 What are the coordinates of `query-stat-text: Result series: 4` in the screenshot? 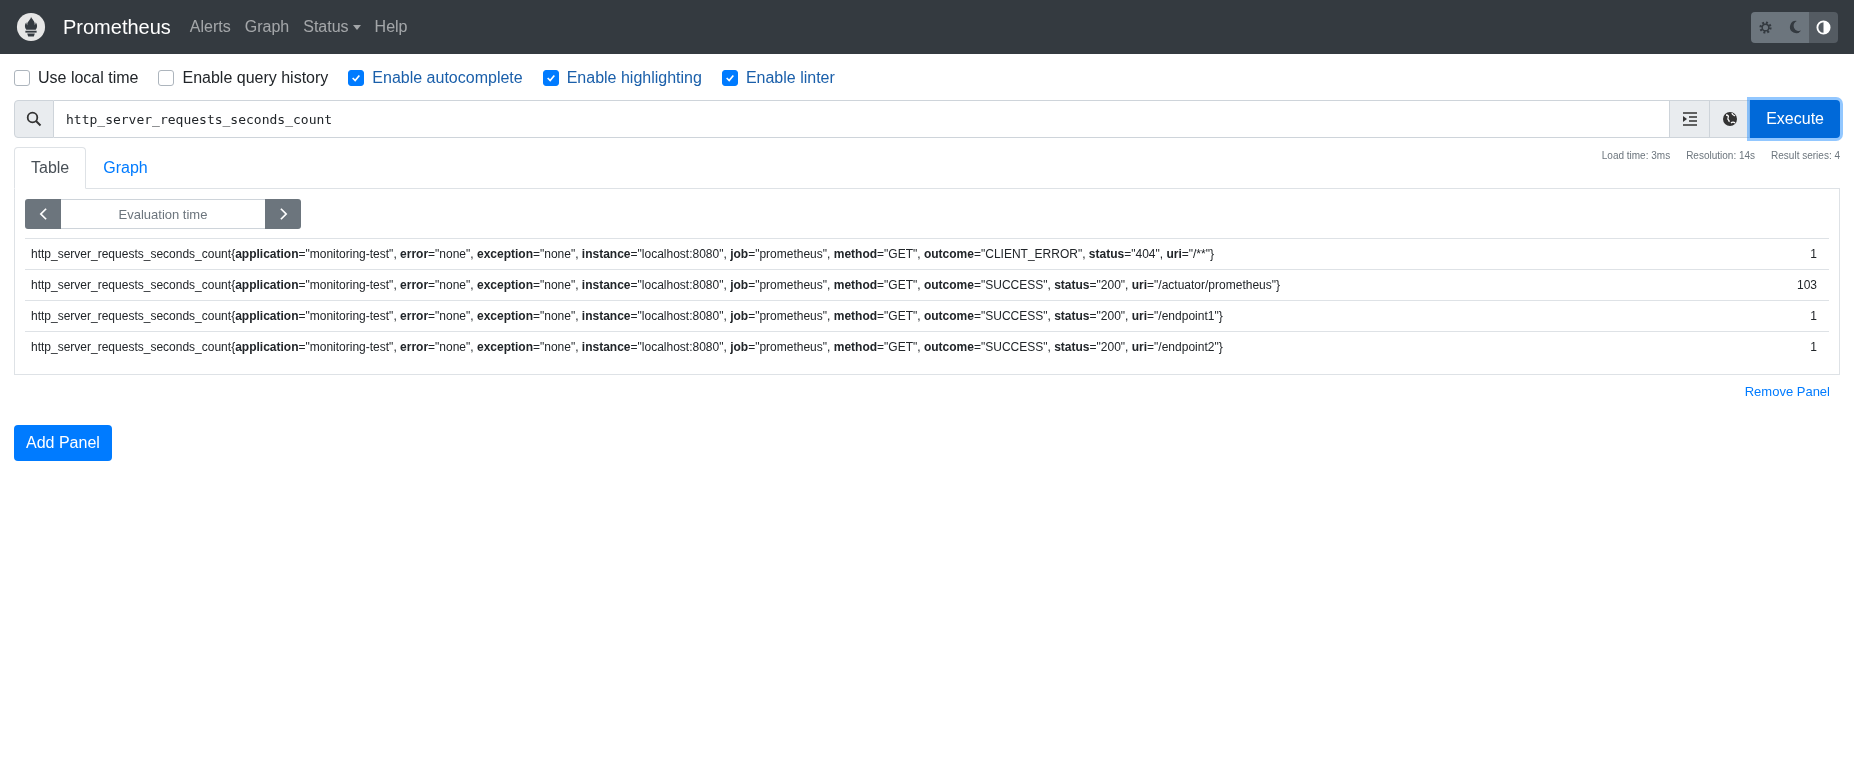 It's located at (1805, 156).